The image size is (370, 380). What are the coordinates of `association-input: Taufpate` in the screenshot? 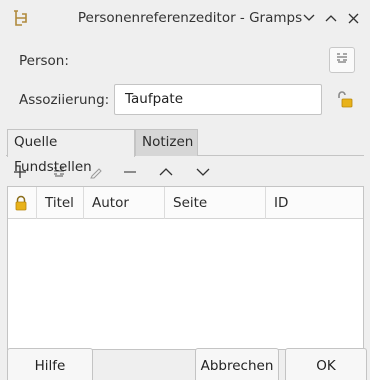 It's located at (218, 99).